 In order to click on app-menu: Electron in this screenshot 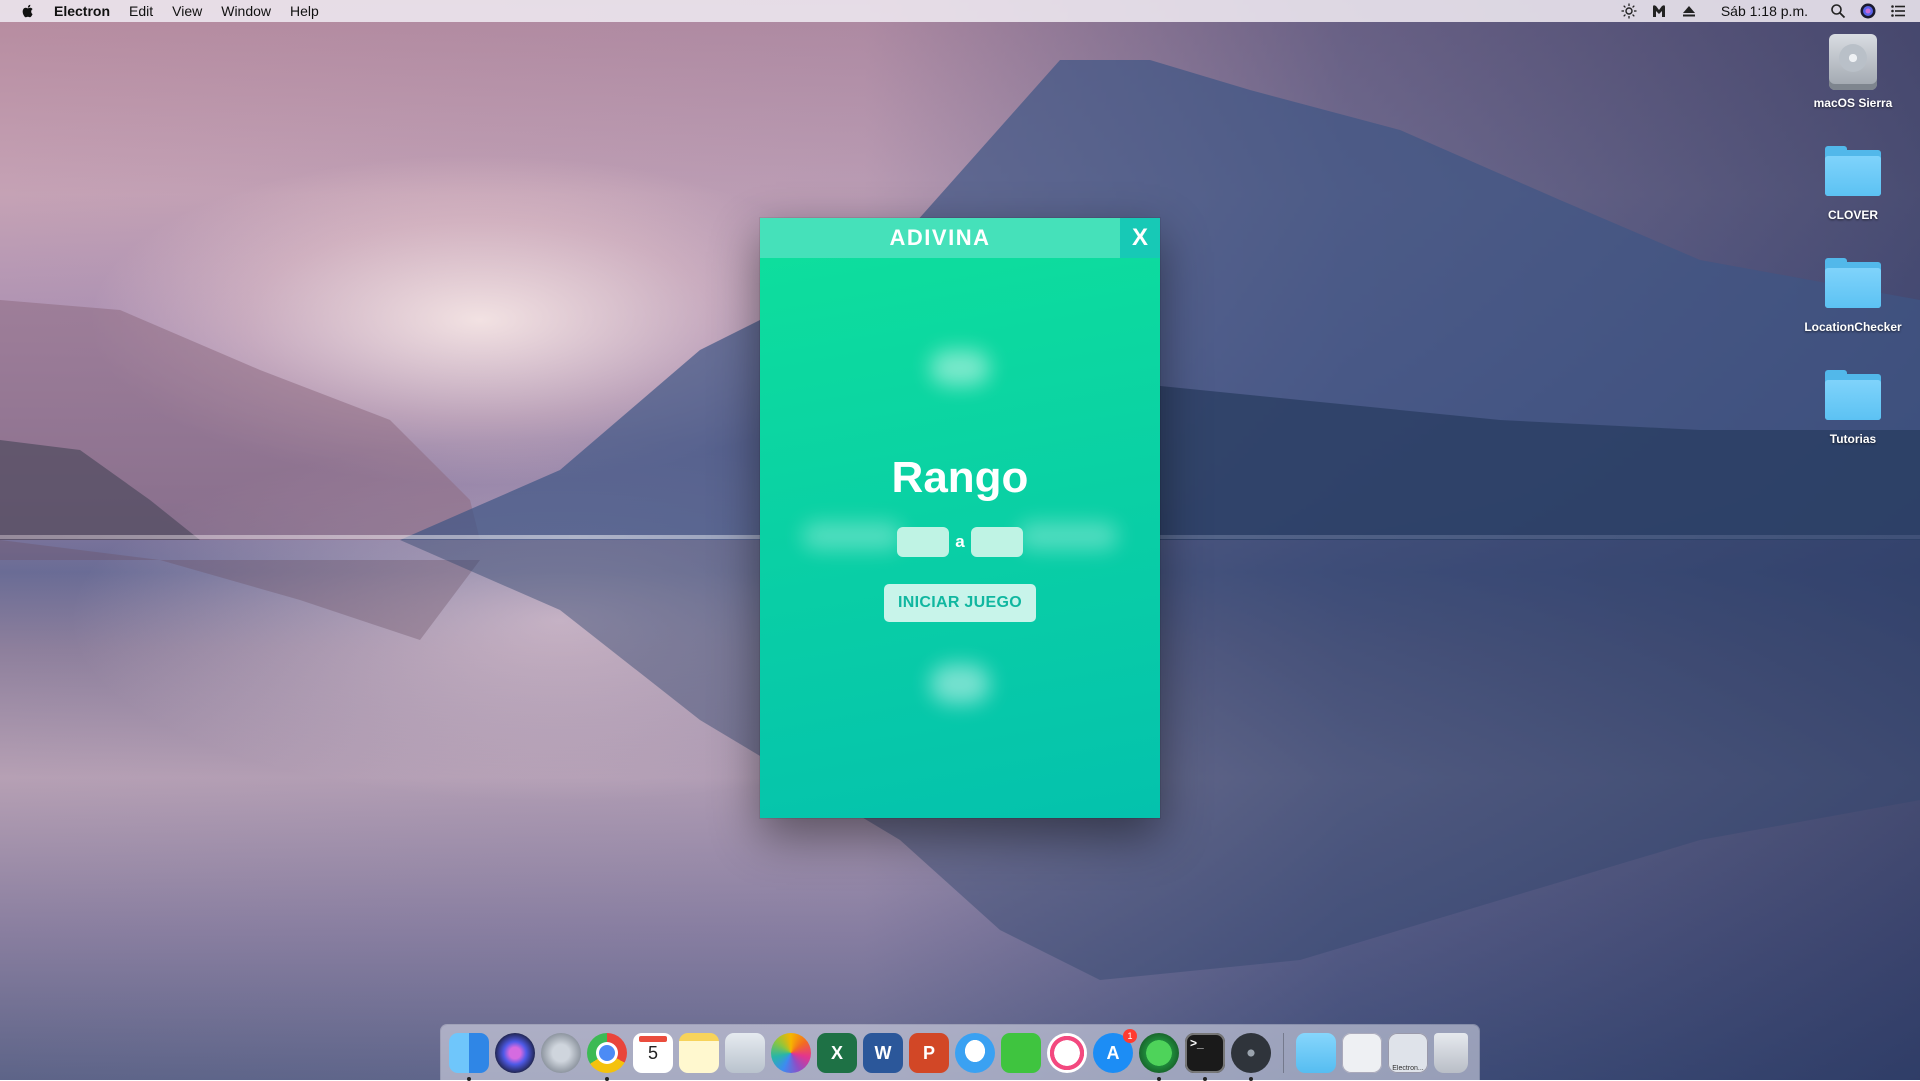, I will do `click(82, 11)`.